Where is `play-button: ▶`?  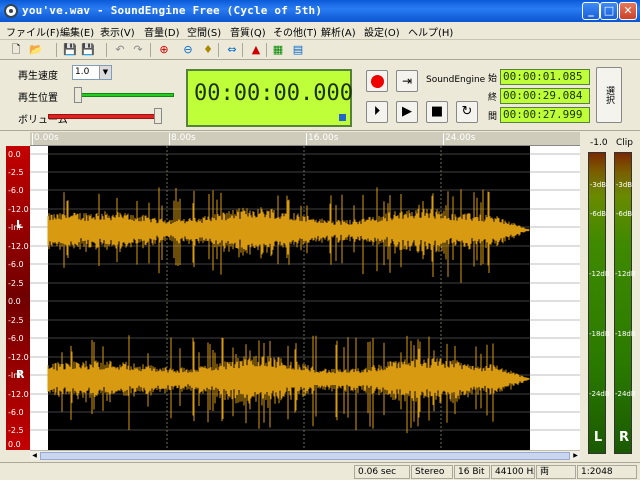 play-button: ▶ is located at coordinates (407, 112).